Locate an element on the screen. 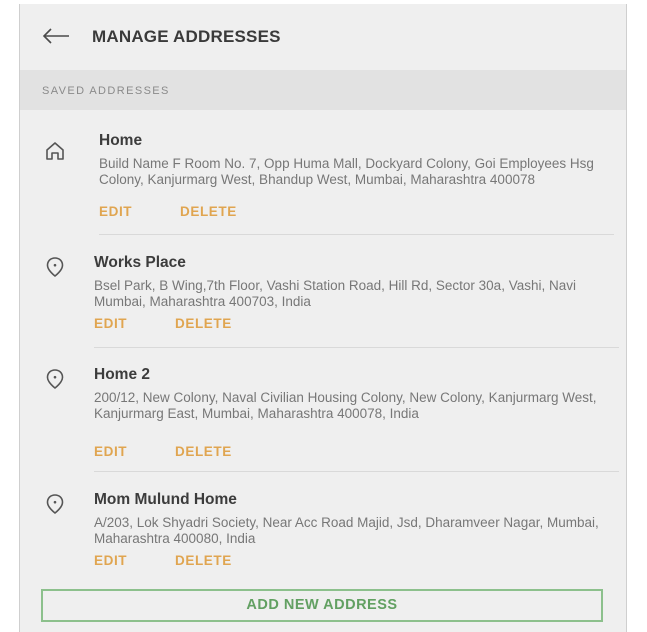 The width and height of the screenshot is (647, 632). address-title: Home is located at coordinates (121, 140).